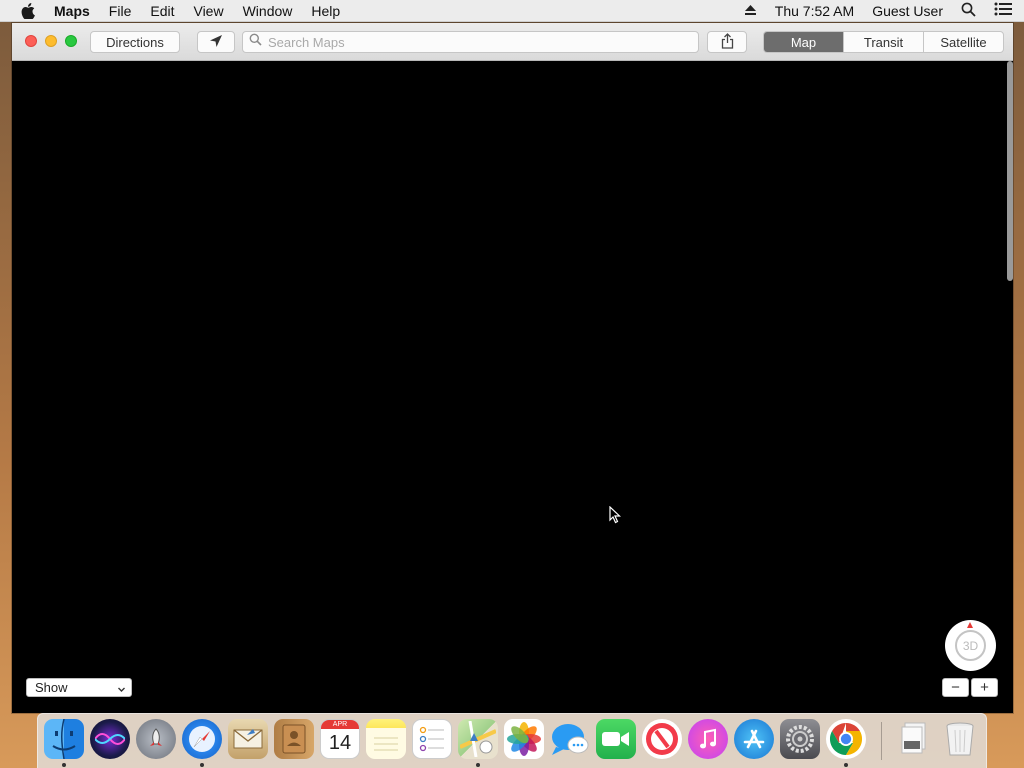 This screenshot has height=768, width=1024. I want to click on tab-transit: Transit, so click(883, 42).